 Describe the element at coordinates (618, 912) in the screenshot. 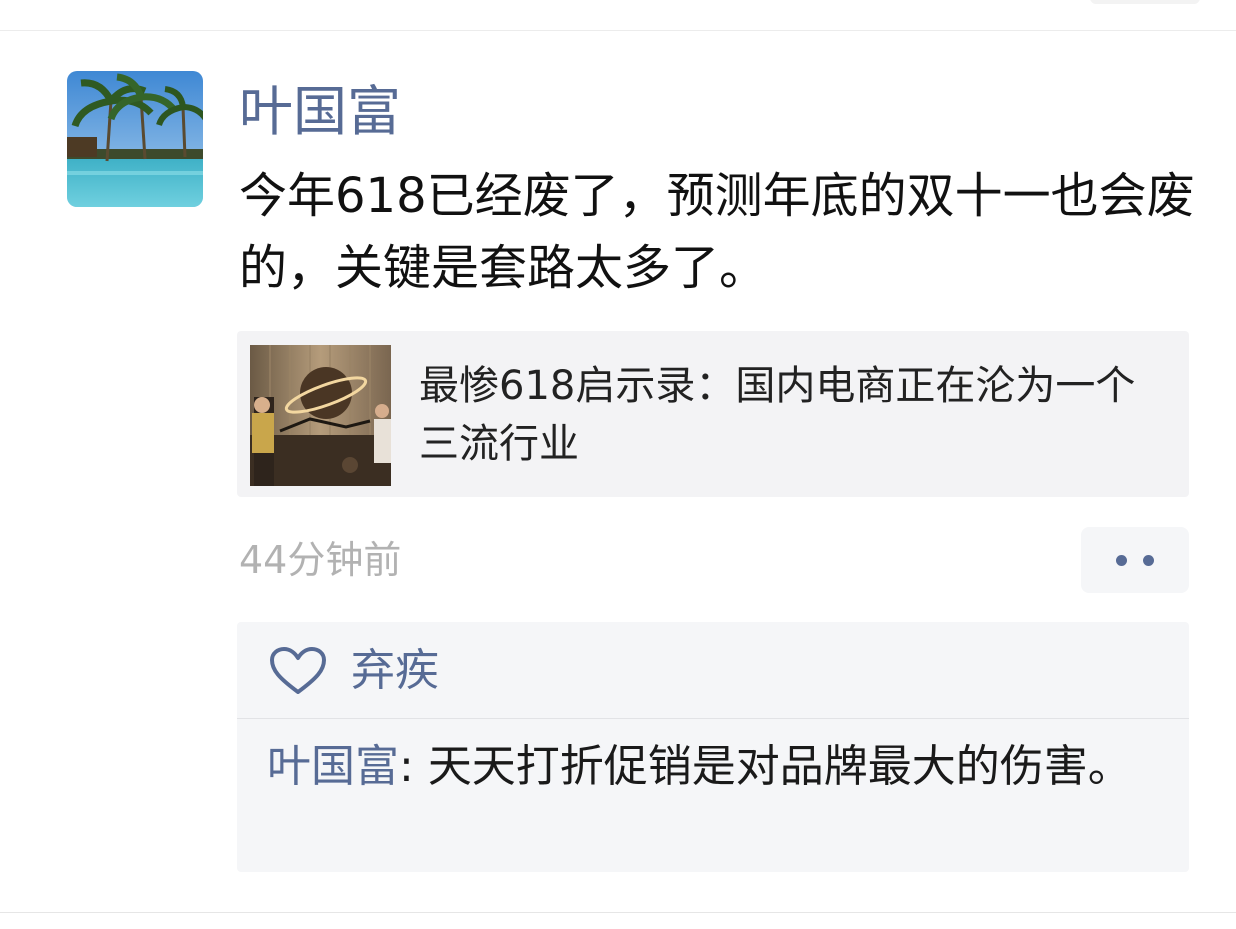

I see `bottom-divider` at that location.